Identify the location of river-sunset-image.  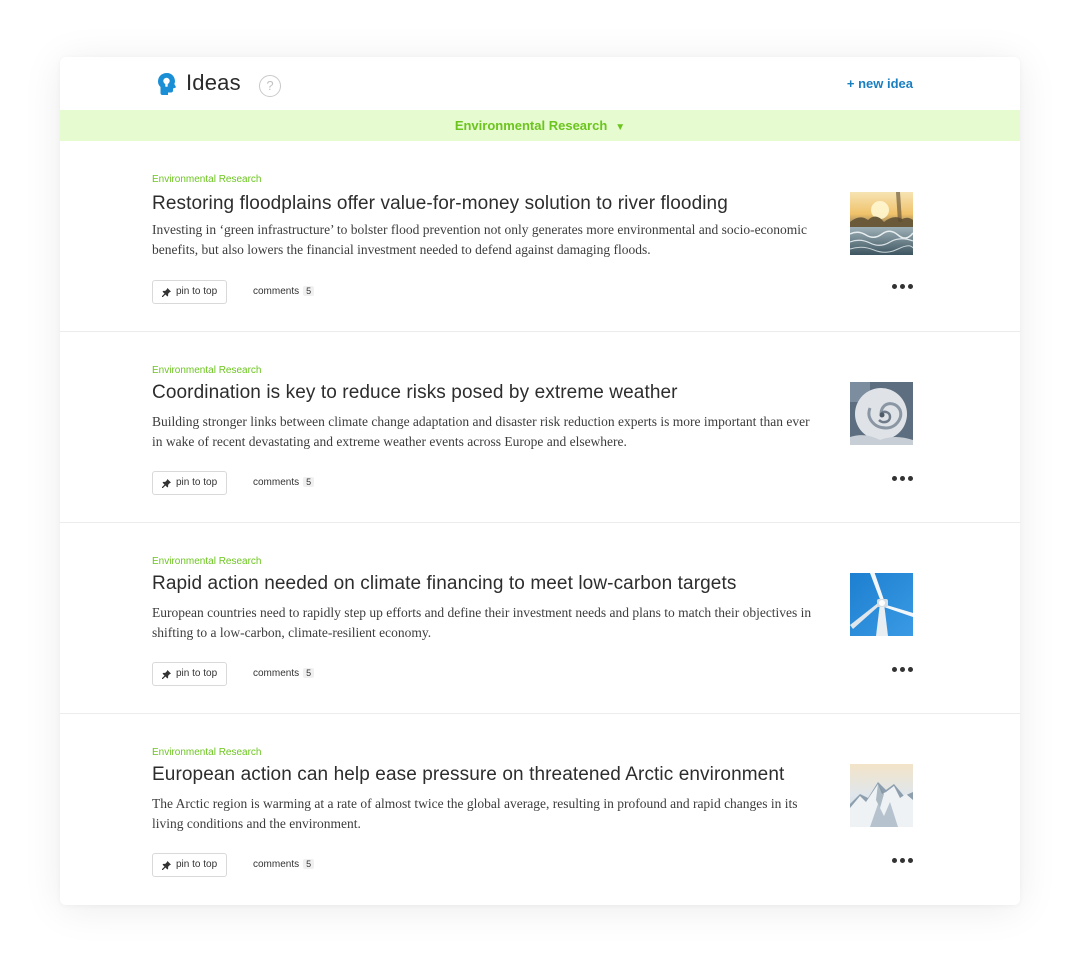
(881, 223).